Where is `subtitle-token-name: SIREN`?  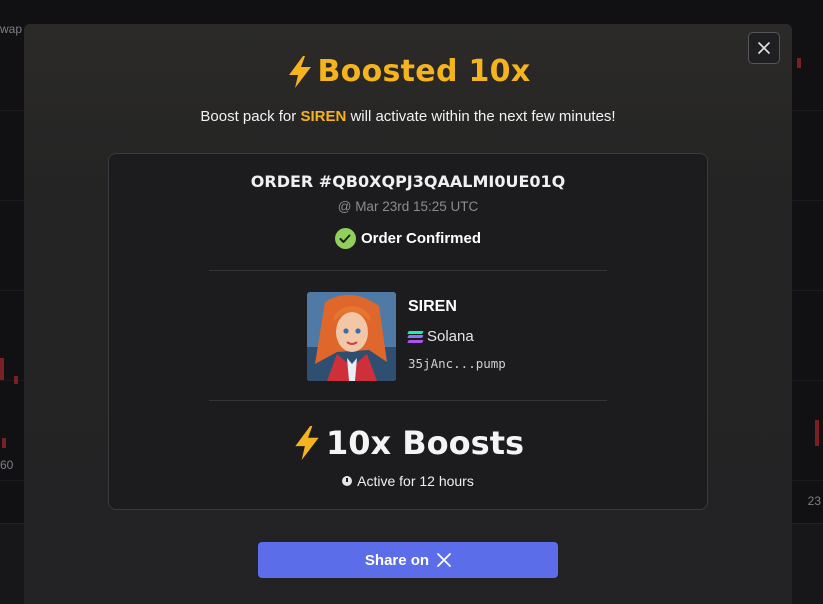
subtitle-token-name: SIREN is located at coordinates (323, 116).